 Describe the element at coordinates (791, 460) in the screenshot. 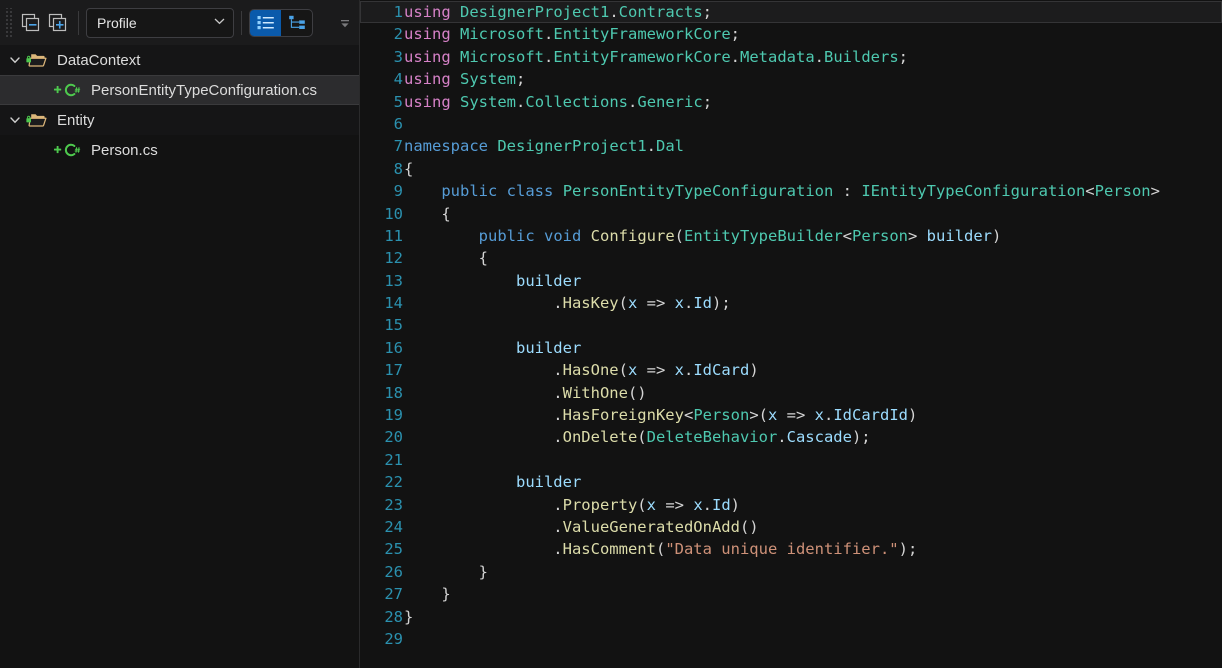

I see `code-line: 21` at that location.